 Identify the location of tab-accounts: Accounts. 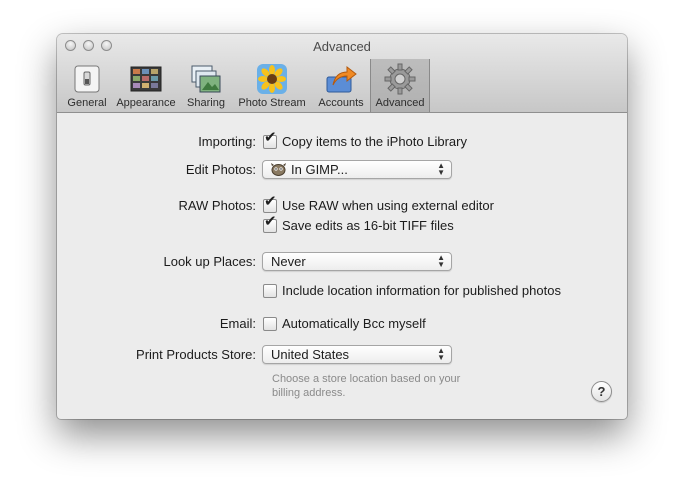
(341, 85).